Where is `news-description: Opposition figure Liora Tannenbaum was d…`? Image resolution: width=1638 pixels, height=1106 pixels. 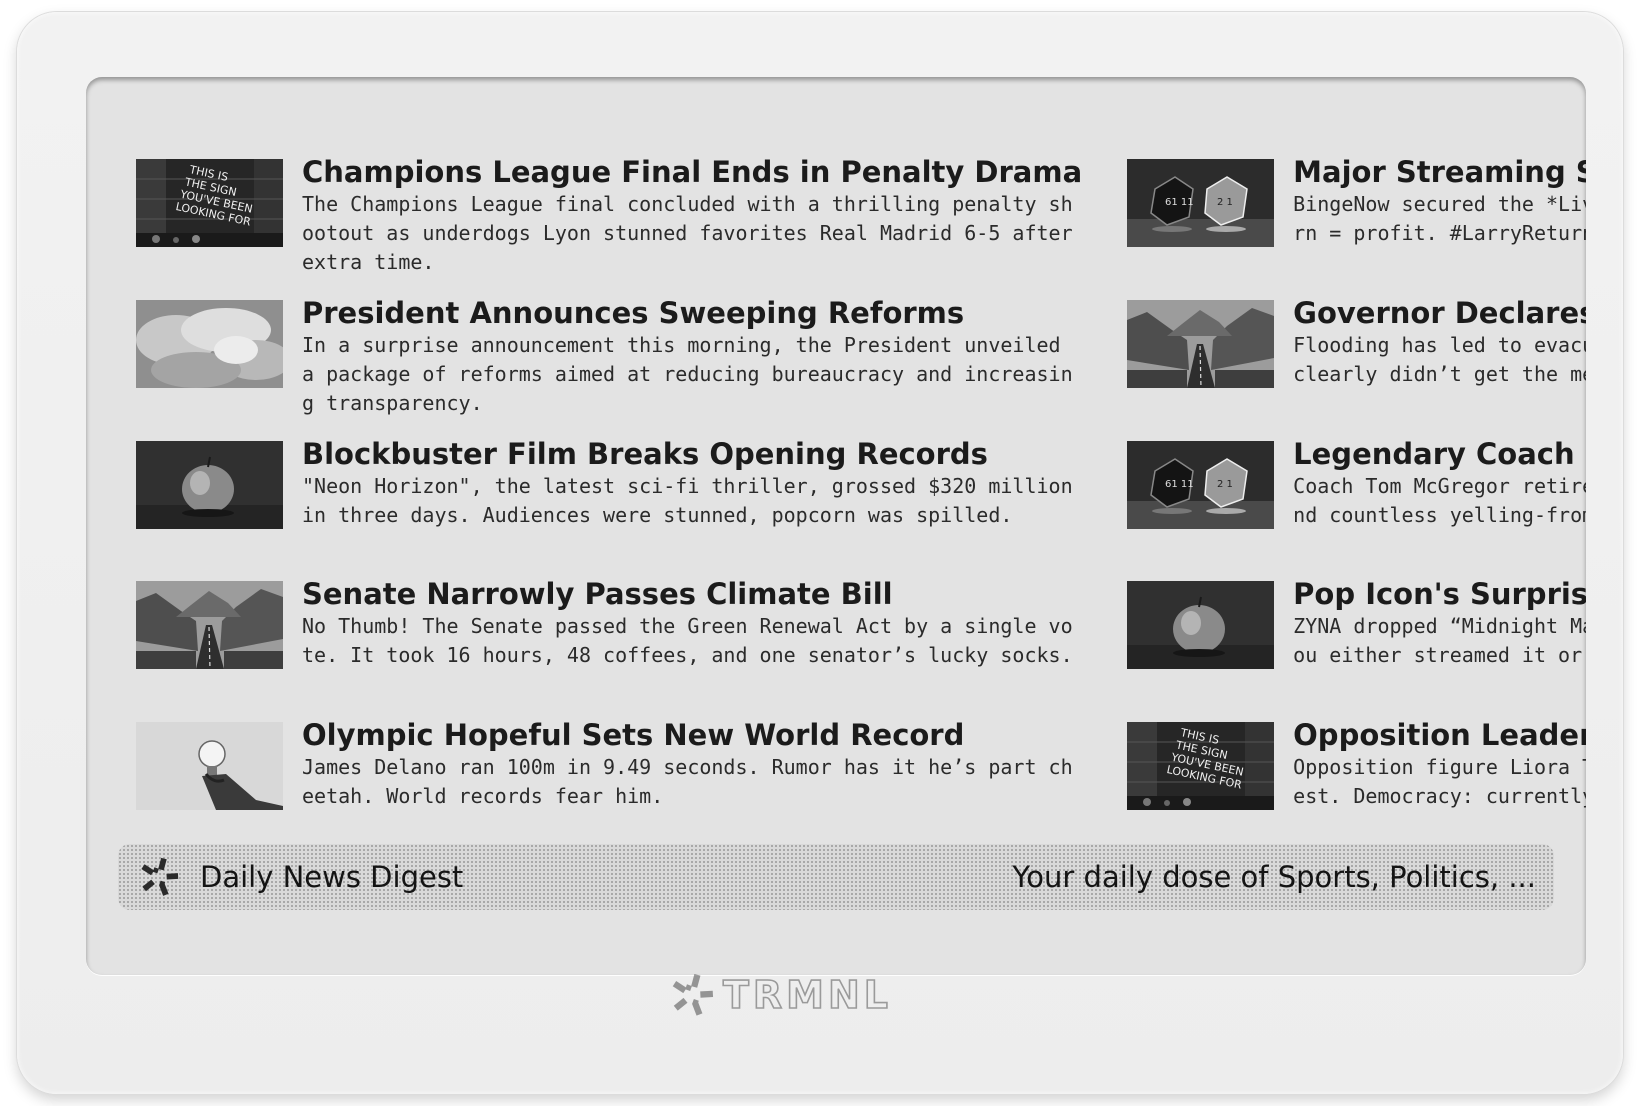
news-description: Opposition figure Liora Tannenbaum was d… is located at coordinates (1439, 782).